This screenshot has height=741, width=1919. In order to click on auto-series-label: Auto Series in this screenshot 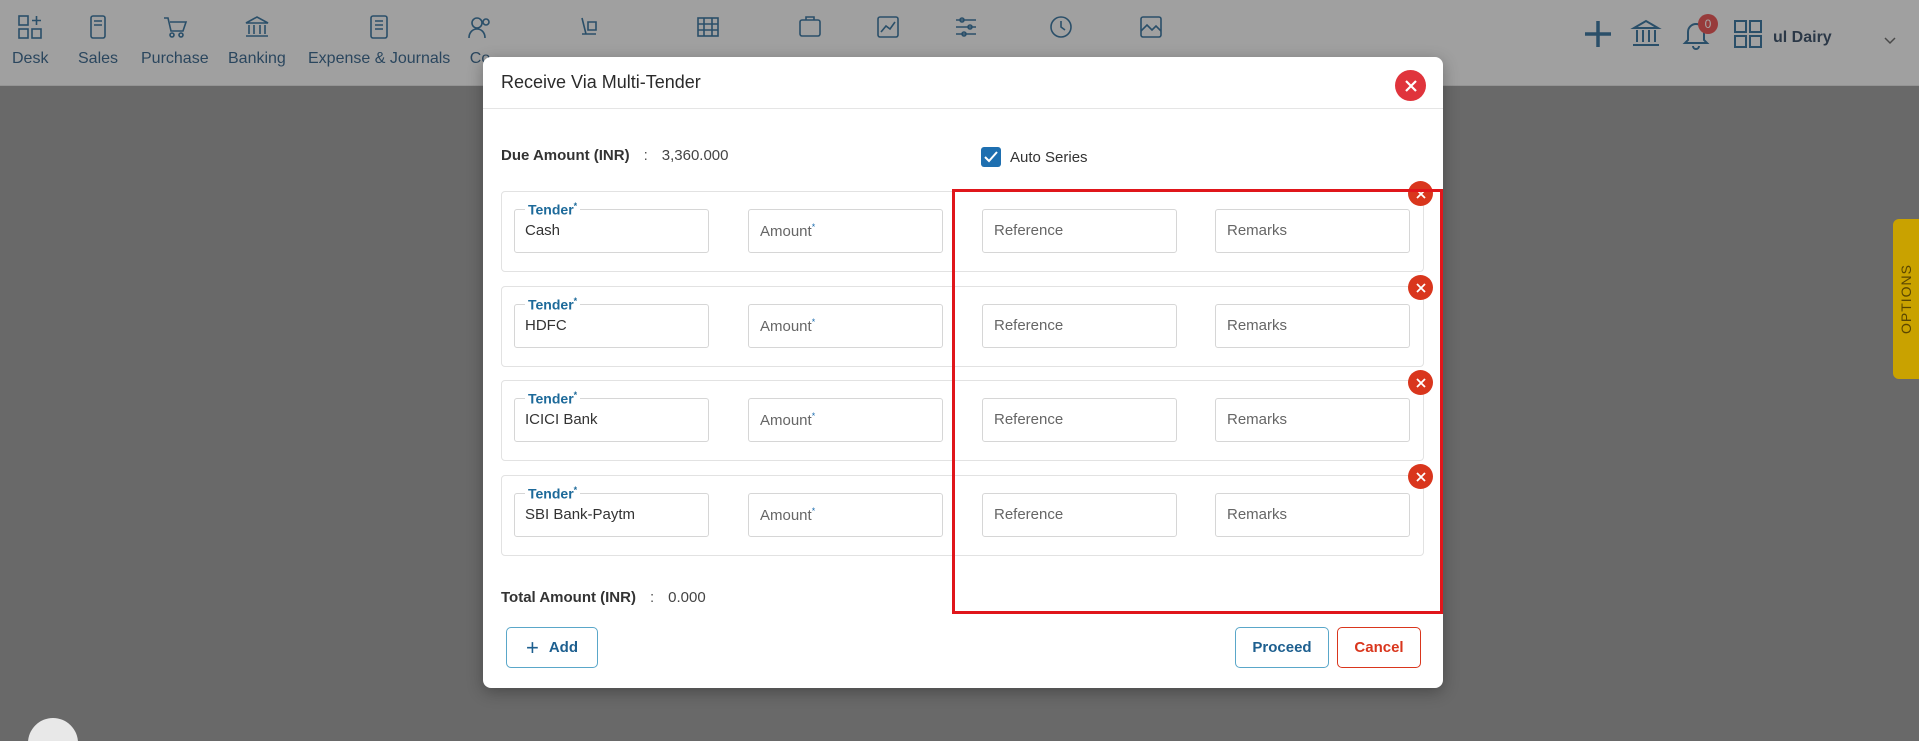, I will do `click(1049, 157)`.